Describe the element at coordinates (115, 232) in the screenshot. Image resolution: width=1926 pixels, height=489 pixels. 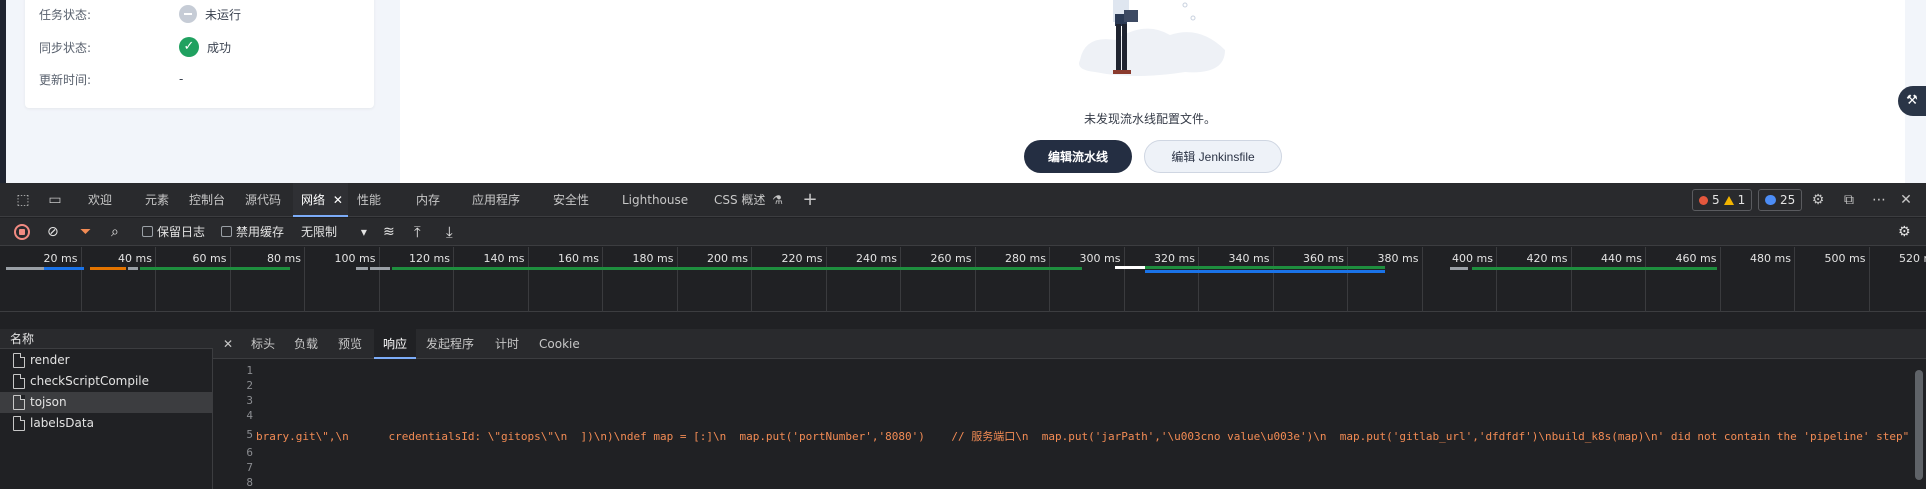
I see `search-icon: ⌕` at that location.